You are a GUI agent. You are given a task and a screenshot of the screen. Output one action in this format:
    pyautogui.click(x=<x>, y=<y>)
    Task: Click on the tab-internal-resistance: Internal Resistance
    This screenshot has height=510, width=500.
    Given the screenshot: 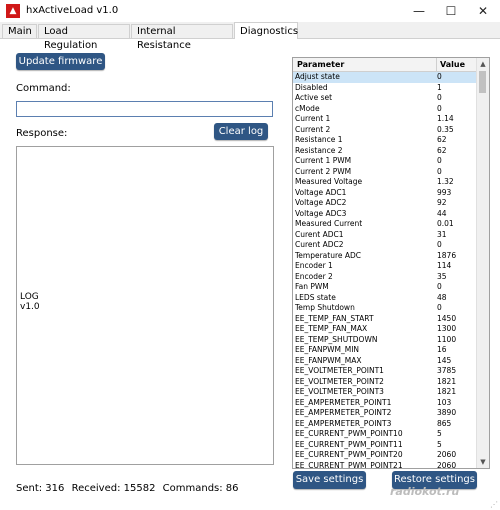 What is the action you would take?
    pyautogui.click(x=182, y=37)
    